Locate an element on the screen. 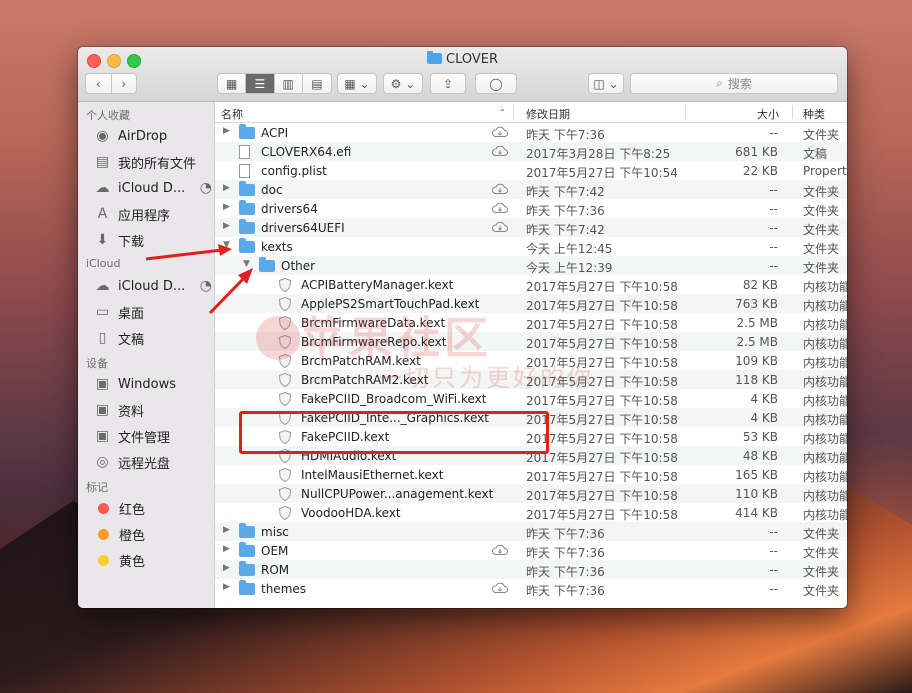  arrow-head-kexts is located at coordinates (225, 250).